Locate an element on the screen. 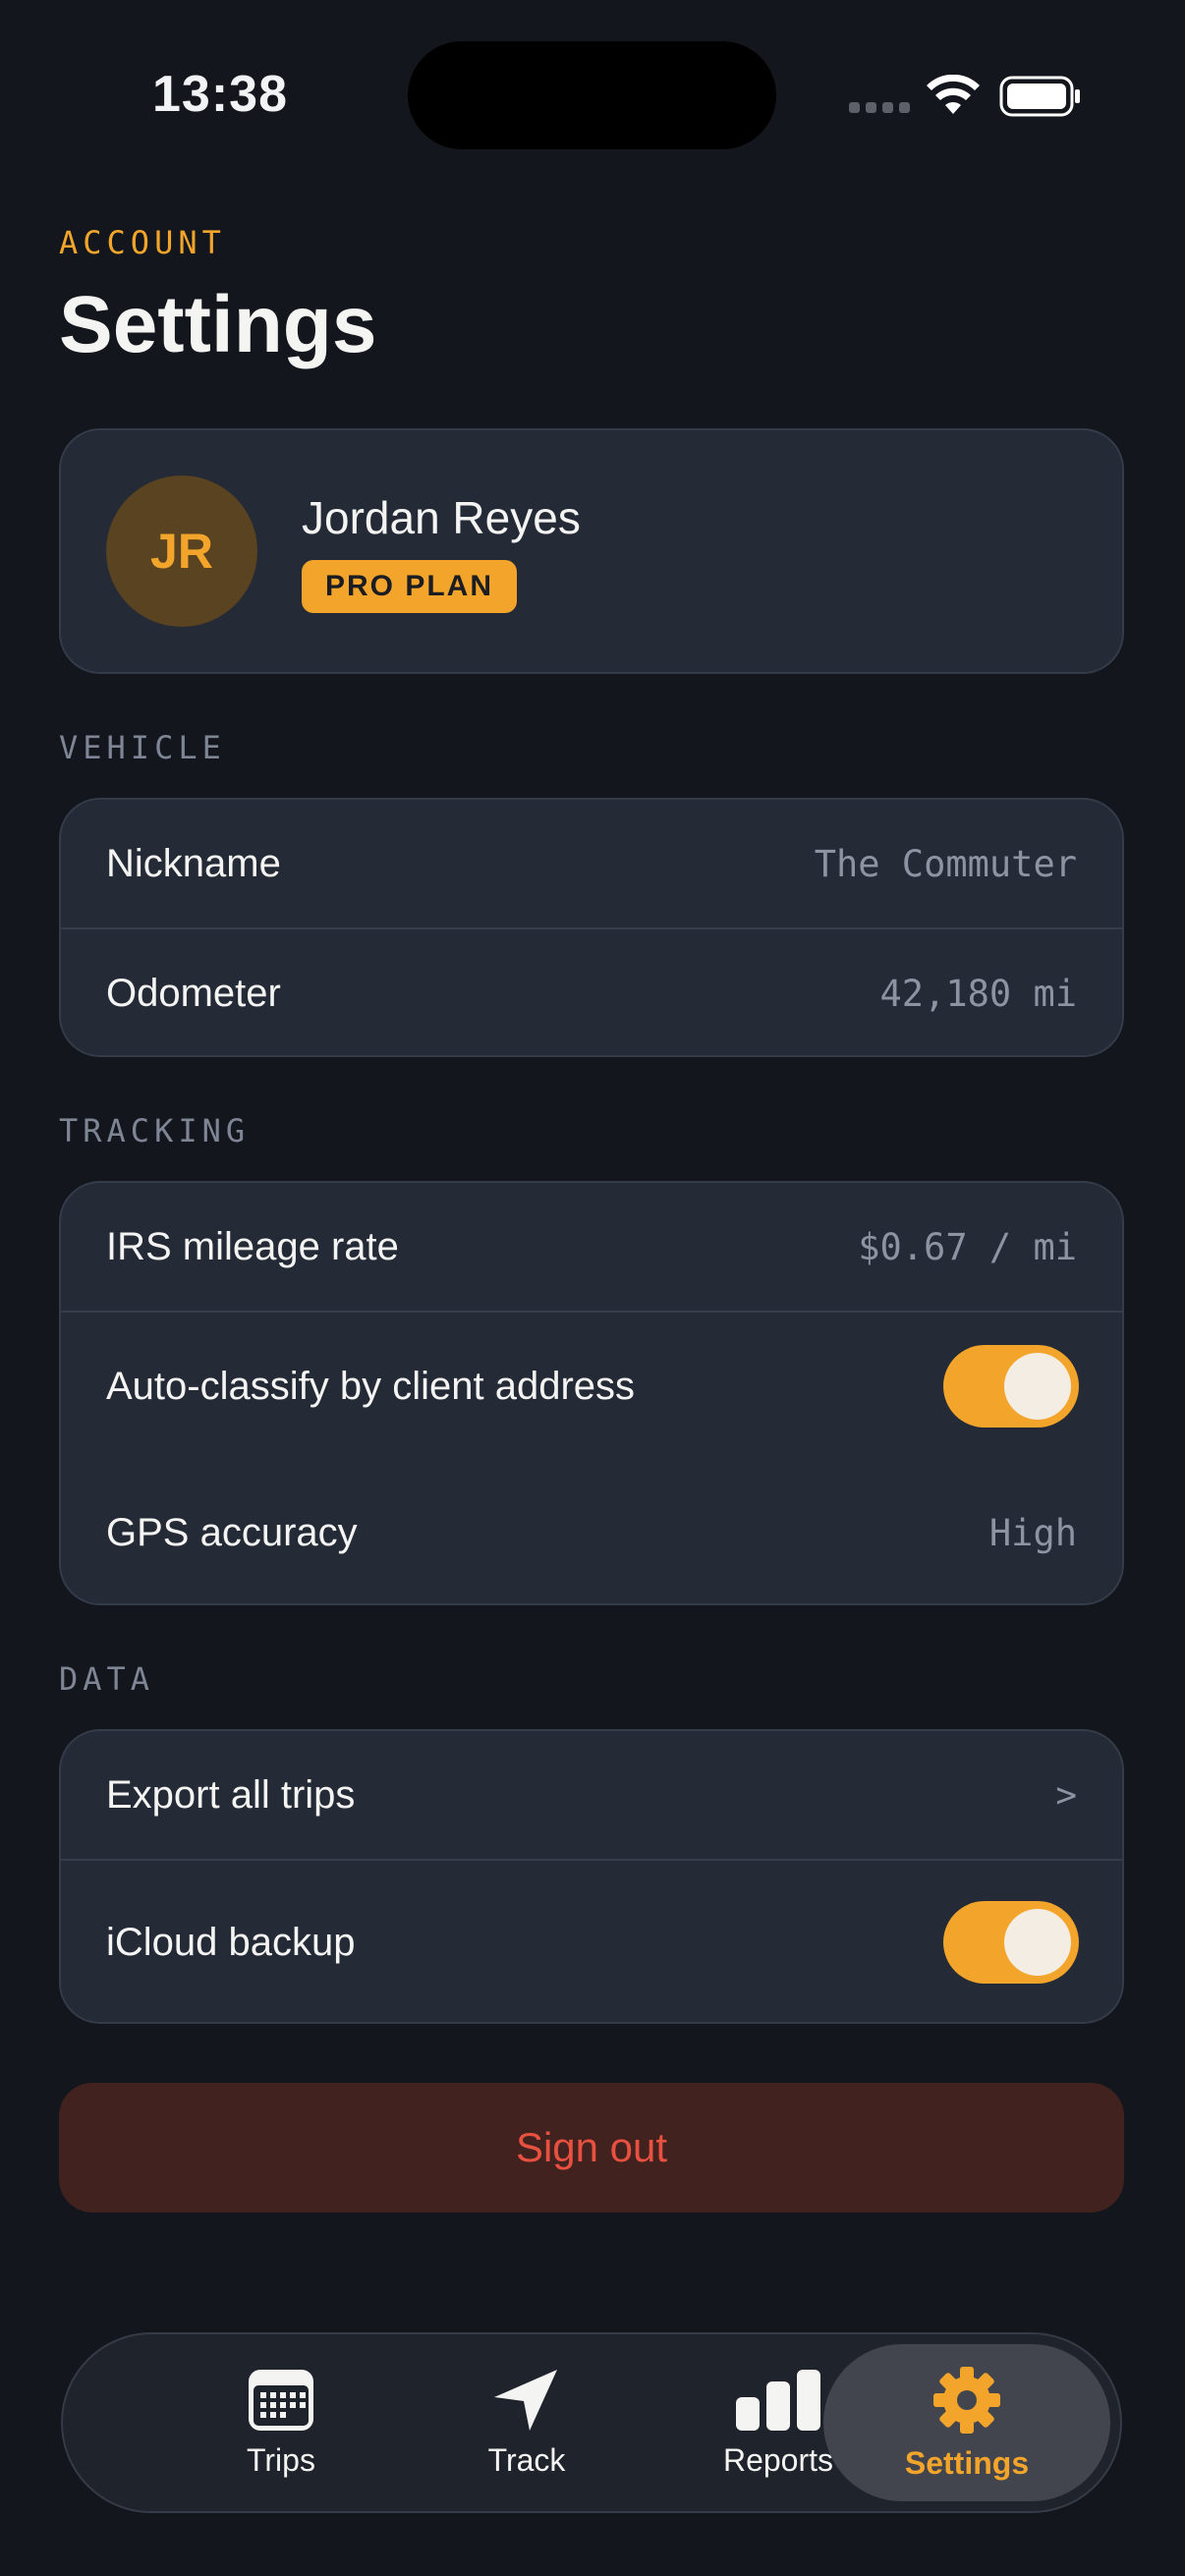 The width and height of the screenshot is (1185, 2576). mileage-rate-row: IRS mileage rate $0.67 / mi is located at coordinates (592, 1247).